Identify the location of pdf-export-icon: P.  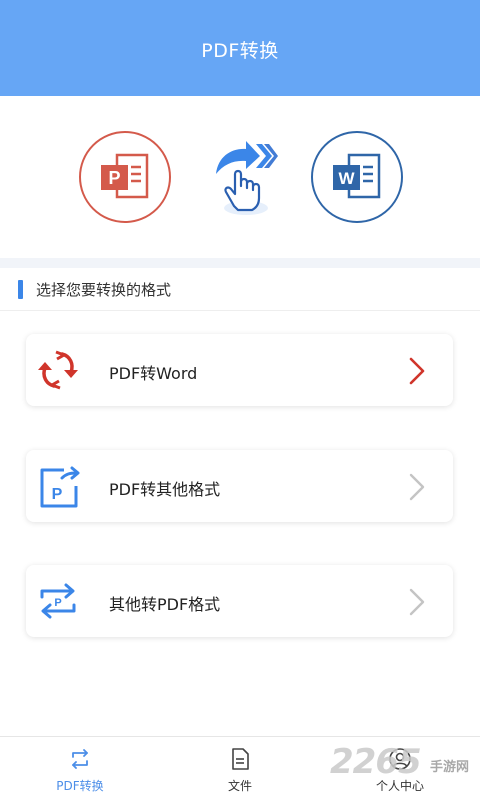
(59, 487).